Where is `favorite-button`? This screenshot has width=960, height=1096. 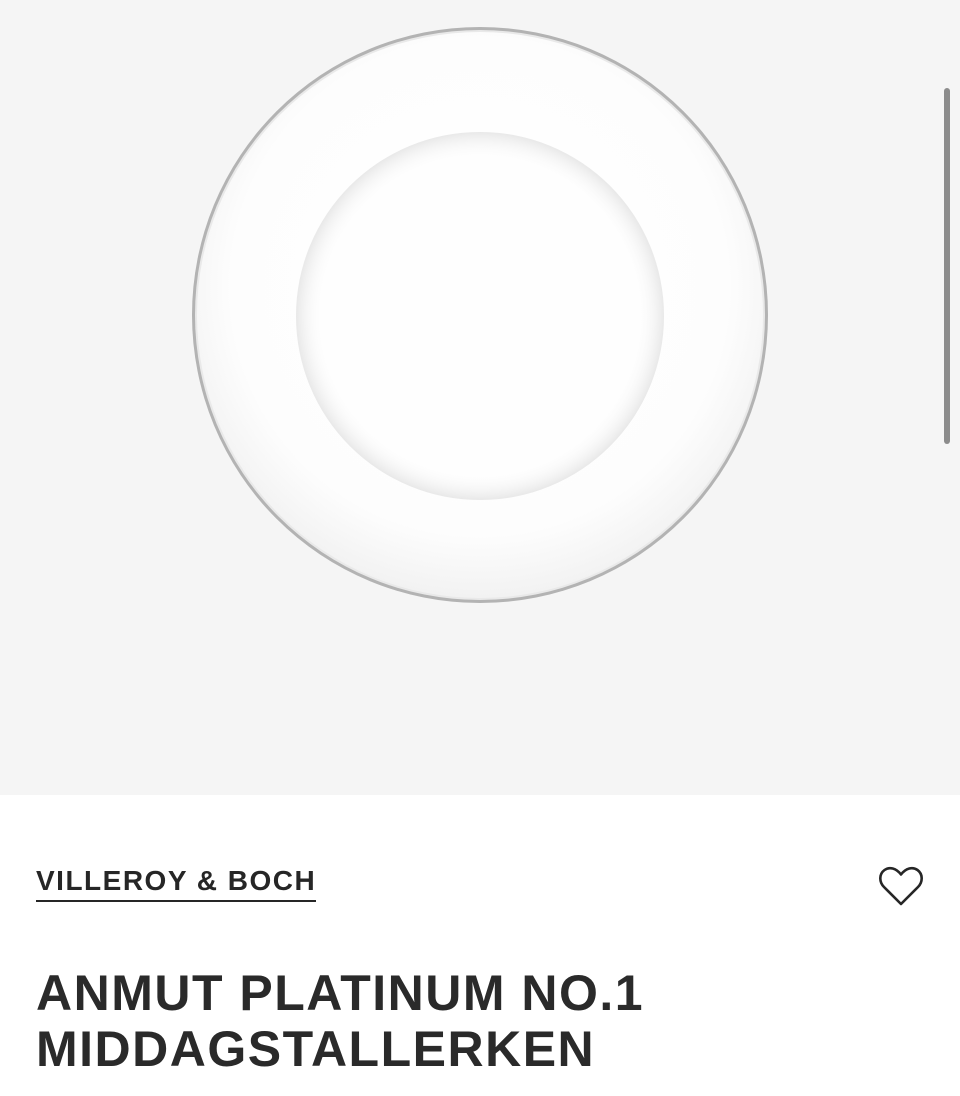 favorite-button is located at coordinates (901, 886).